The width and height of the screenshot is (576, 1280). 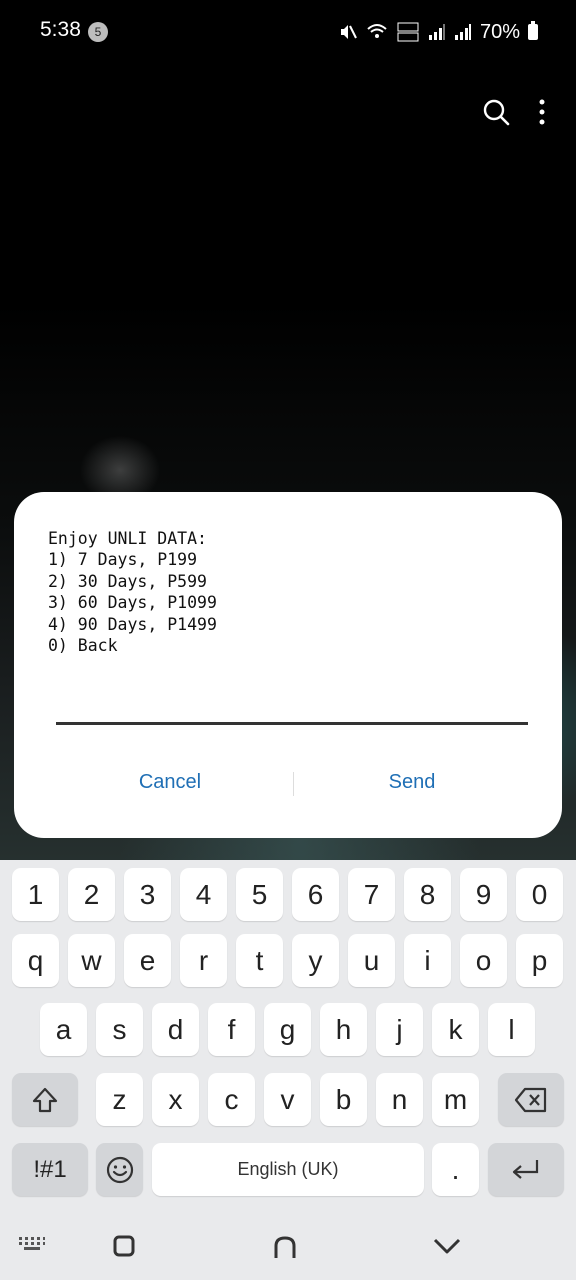 I want to click on key-k: k, so click(x=455, y=1029).